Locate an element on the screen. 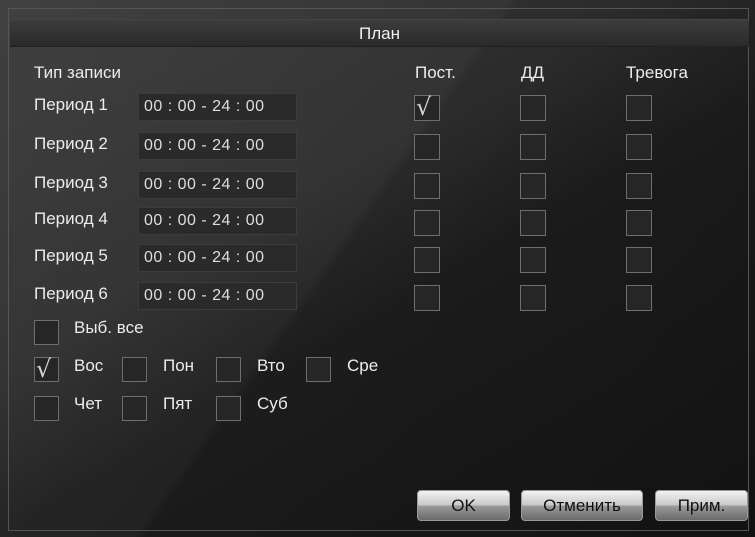 The width and height of the screenshot is (755, 537). period-label: Период 5 is located at coordinates (71, 255).